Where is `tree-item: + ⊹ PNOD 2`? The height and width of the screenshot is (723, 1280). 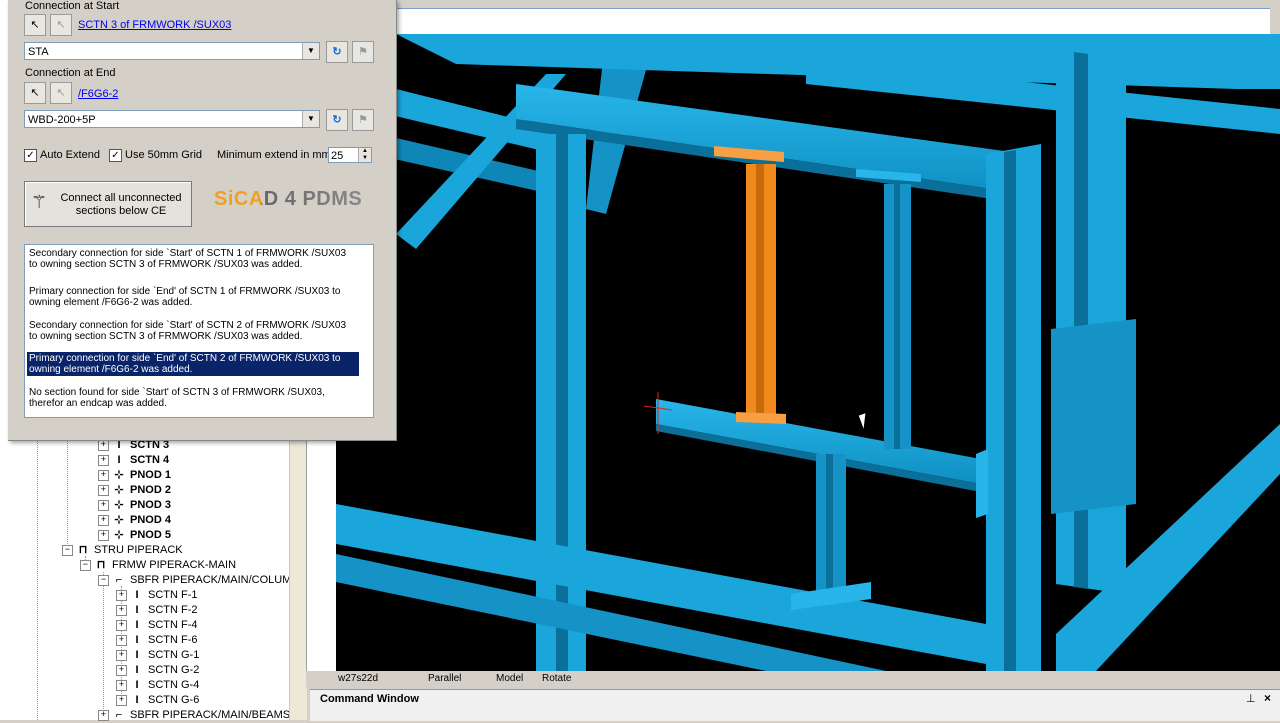
tree-item: + ⊹ PNOD 2 is located at coordinates (134, 490).